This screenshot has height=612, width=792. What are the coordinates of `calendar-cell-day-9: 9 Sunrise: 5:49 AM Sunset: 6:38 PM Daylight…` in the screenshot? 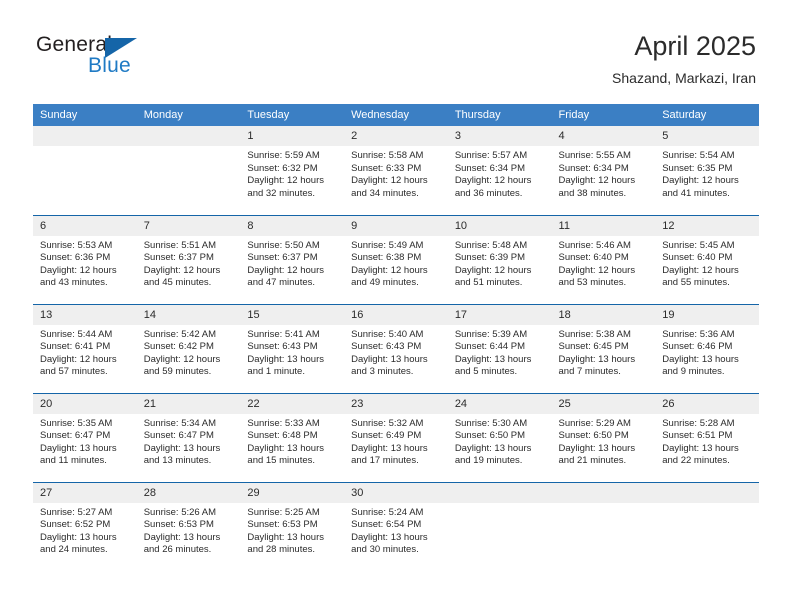 It's located at (396, 259).